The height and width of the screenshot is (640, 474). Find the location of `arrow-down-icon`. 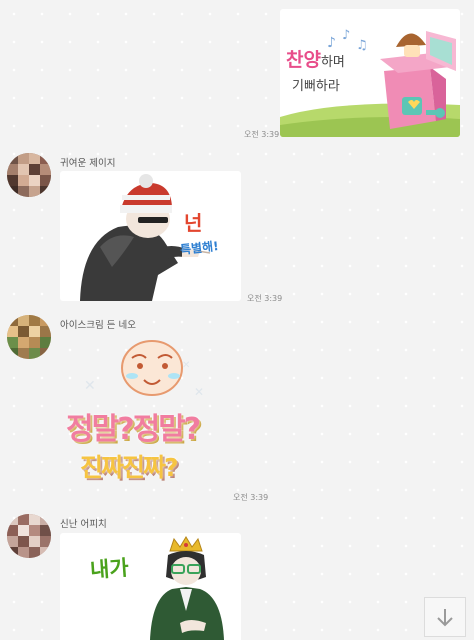

arrow-down-icon is located at coordinates (445, 618).